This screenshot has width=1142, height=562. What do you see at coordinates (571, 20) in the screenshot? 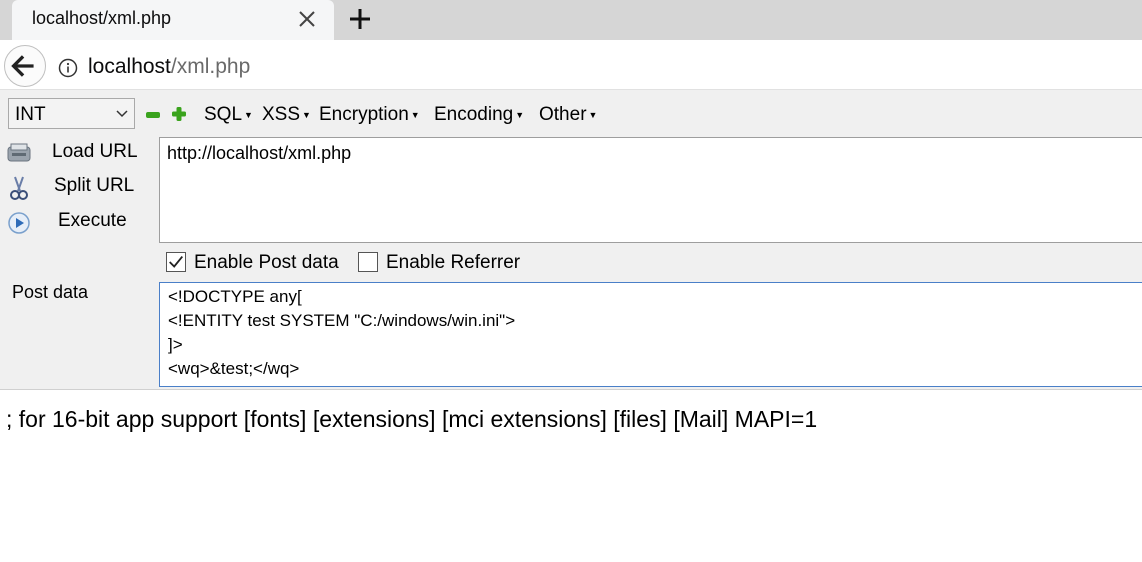
I see `tab-strip: localhost/xml.php` at bounding box center [571, 20].